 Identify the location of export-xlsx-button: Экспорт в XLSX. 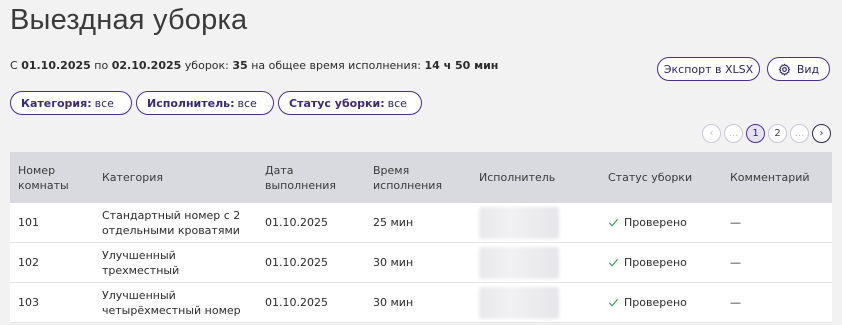
(708, 69).